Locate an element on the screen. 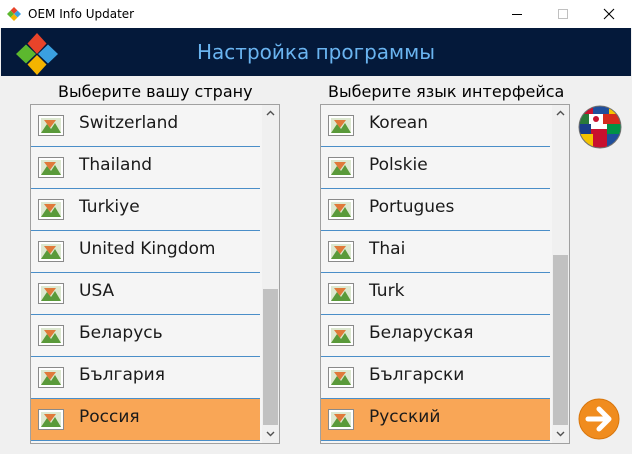  country-item-united-kingdom: United Kingdom is located at coordinates (145, 252).